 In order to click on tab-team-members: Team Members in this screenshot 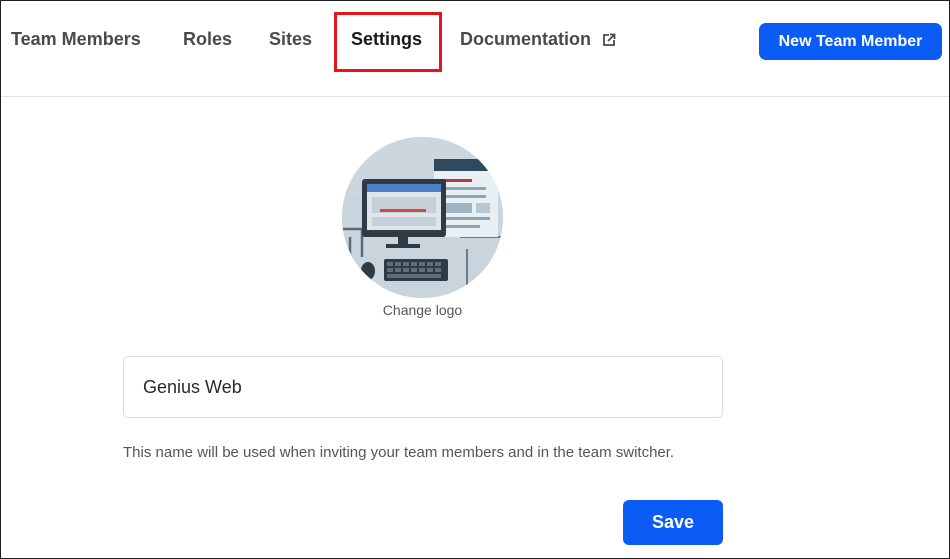, I will do `click(76, 39)`.